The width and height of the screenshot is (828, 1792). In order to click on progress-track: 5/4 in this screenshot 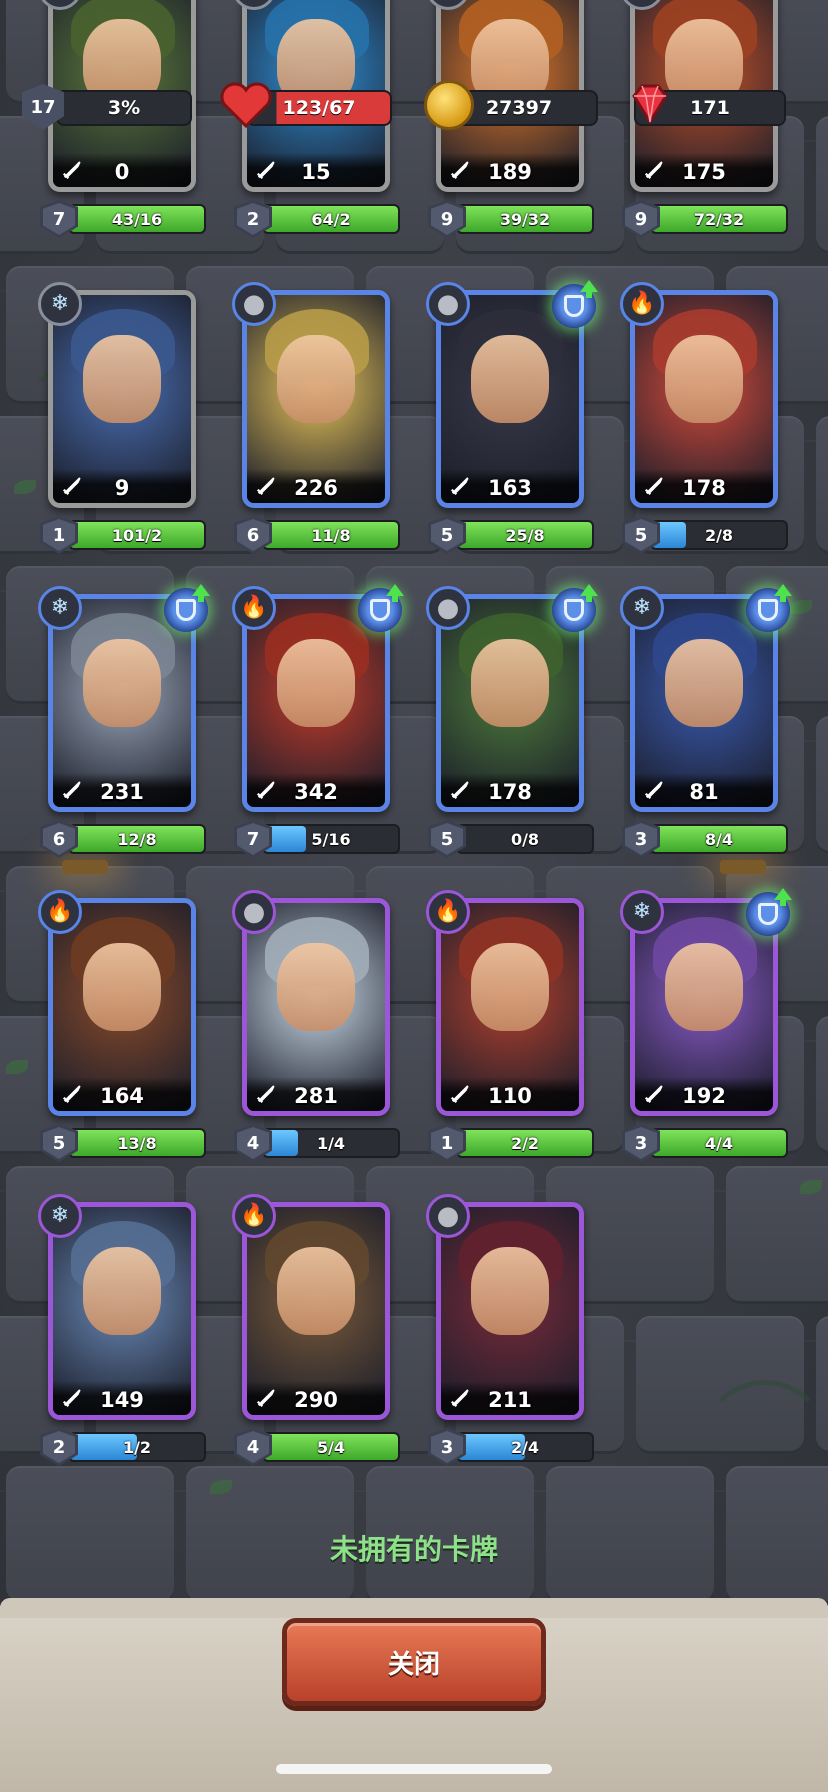, I will do `click(331, 1447)`.